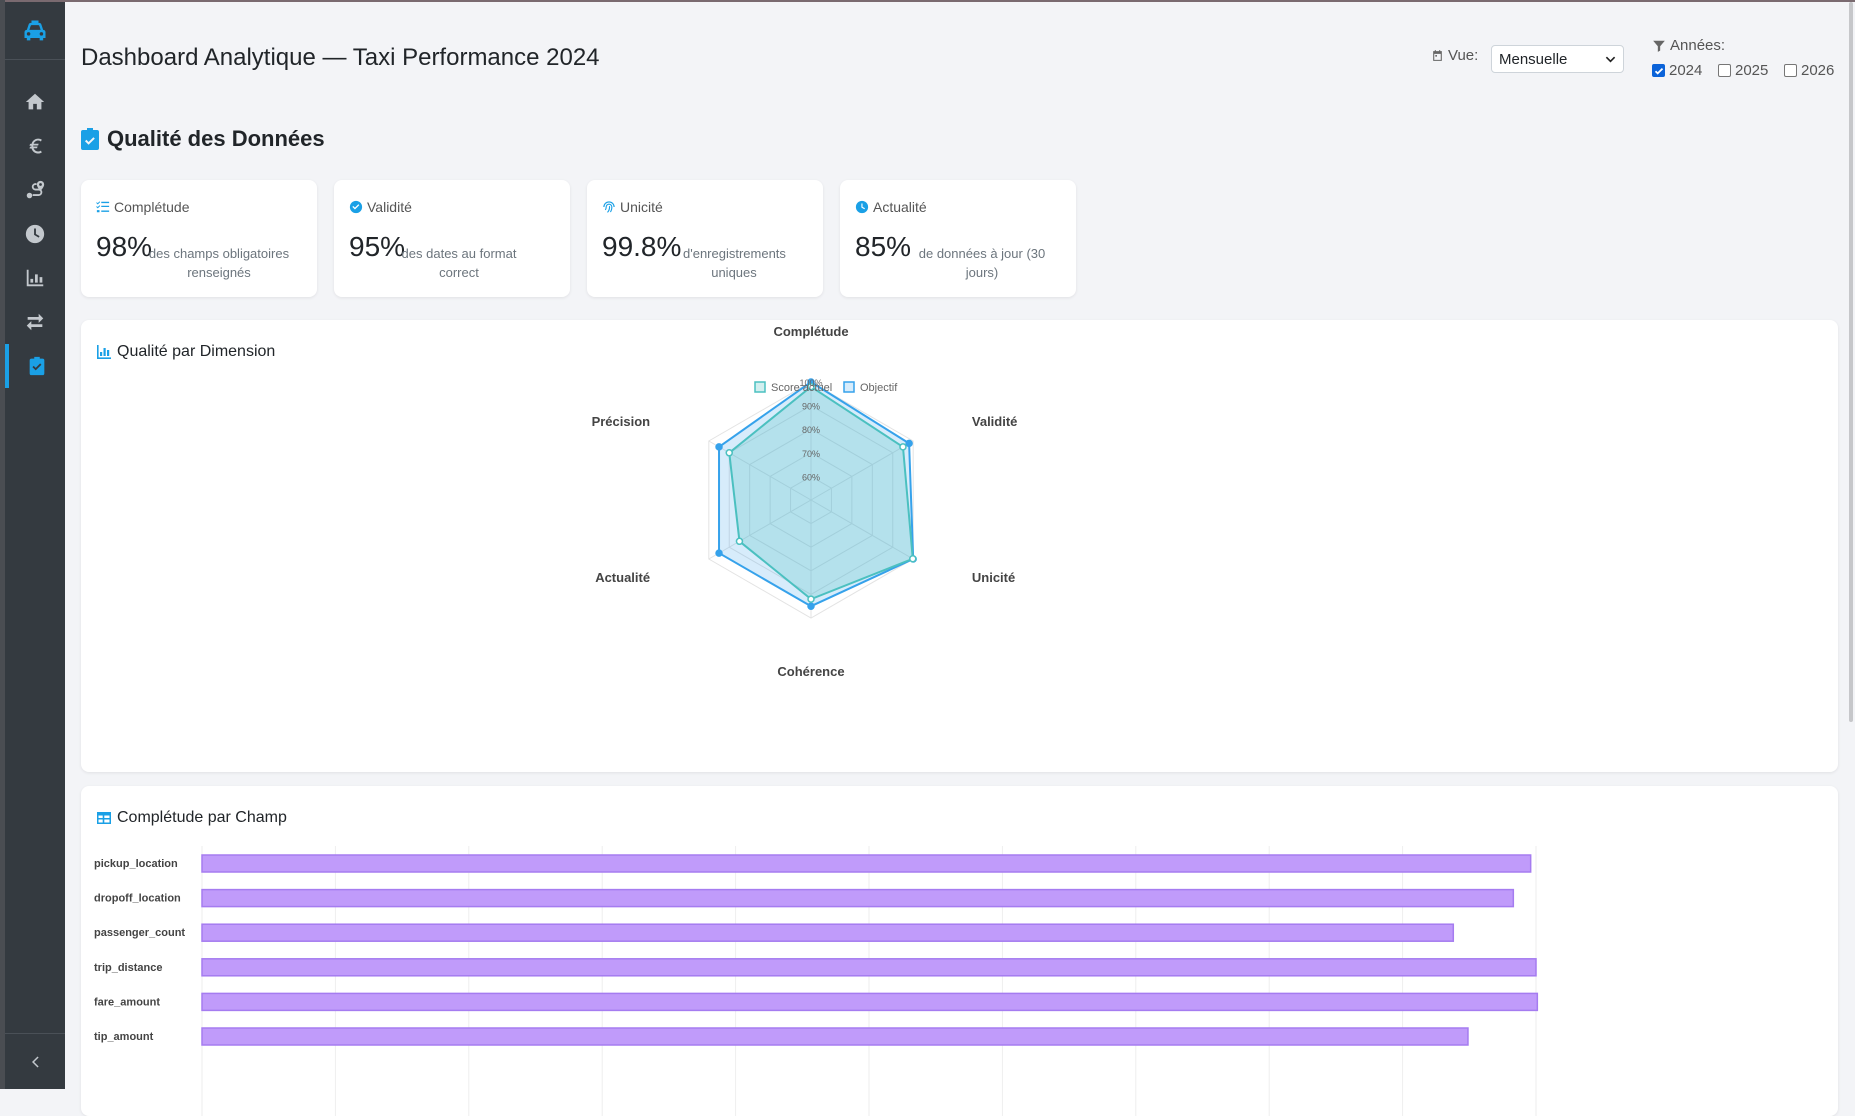 Image resolution: width=1855 pixels, height=1116 pixels. I want to click on radar-tick-label: 60%, so click(811, 477).